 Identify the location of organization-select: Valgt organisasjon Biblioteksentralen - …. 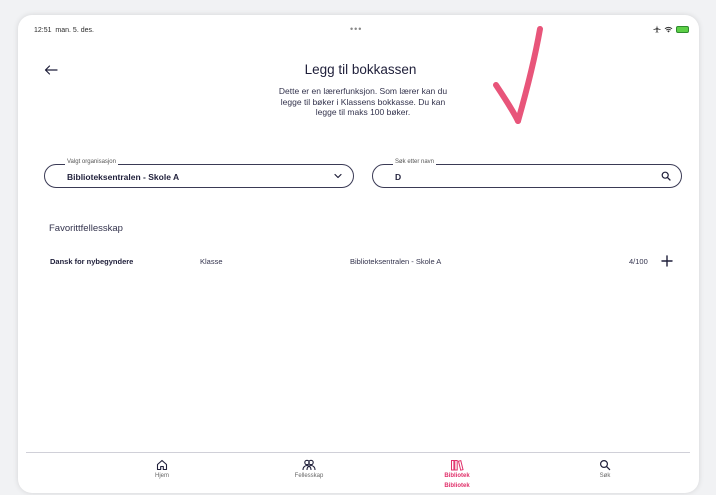
(199, 173).